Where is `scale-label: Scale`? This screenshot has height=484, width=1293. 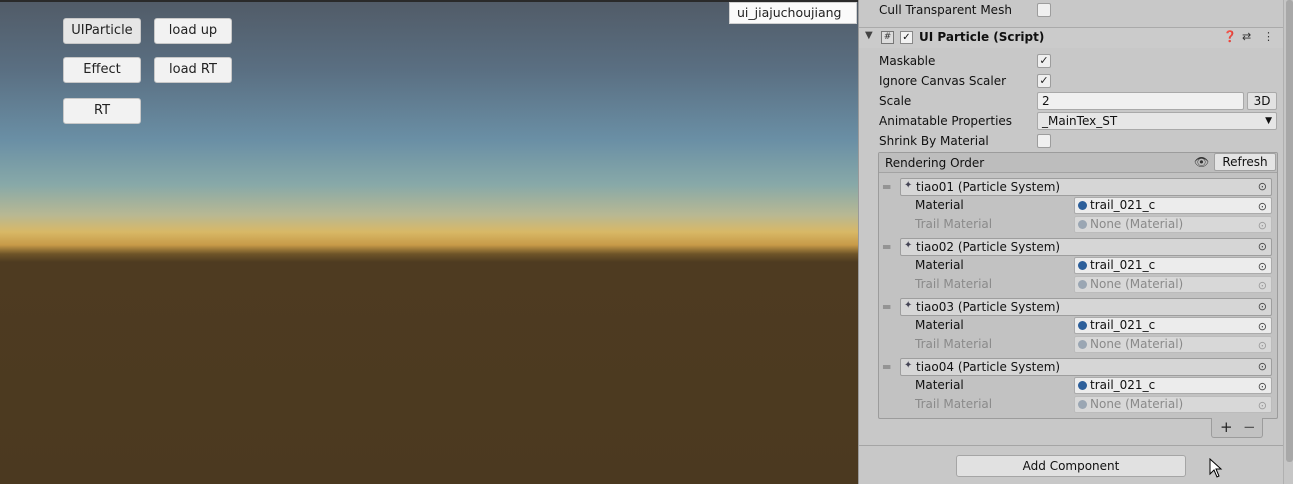 scale-label: Scale is located at coordinates (895, 101).